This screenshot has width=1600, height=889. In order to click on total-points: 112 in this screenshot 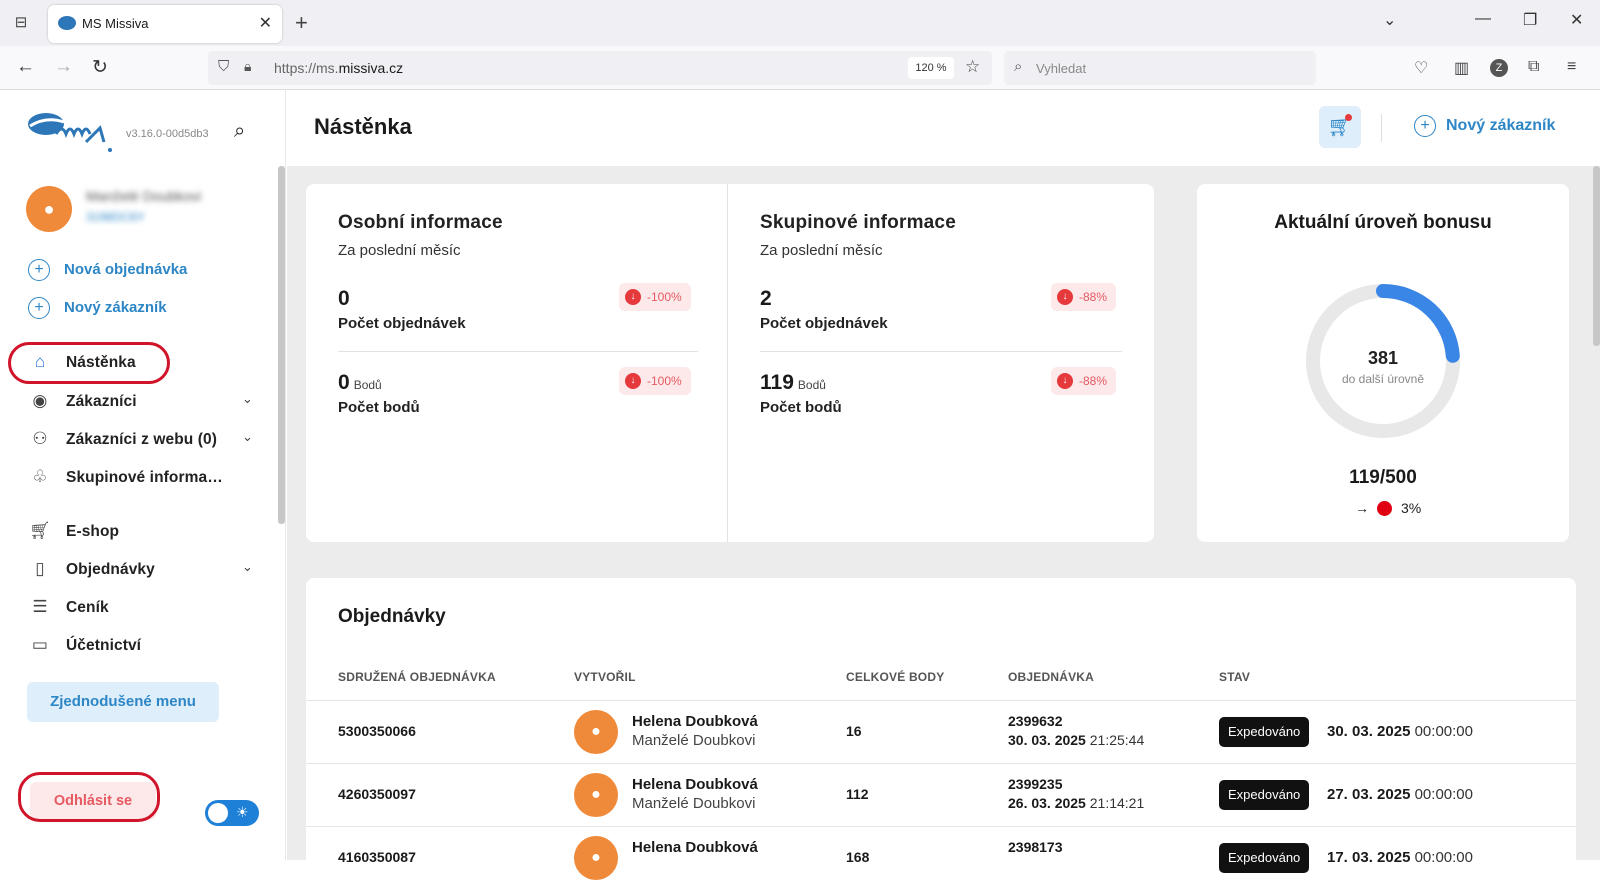, I will do `click(857, 794)`.